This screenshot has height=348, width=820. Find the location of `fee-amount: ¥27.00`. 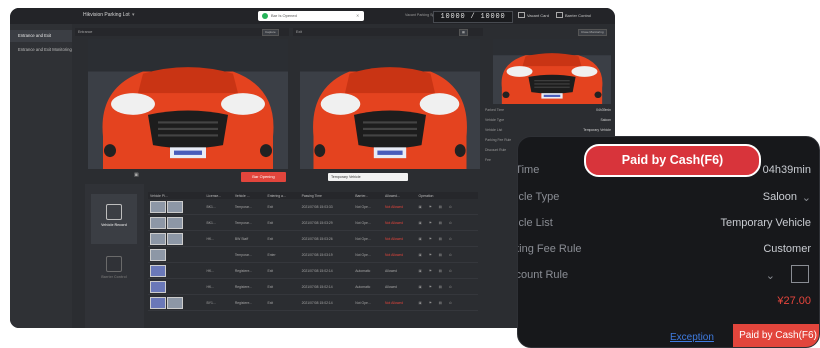

fee-amount: ¥27.00 is located at coordinates (794, 301).